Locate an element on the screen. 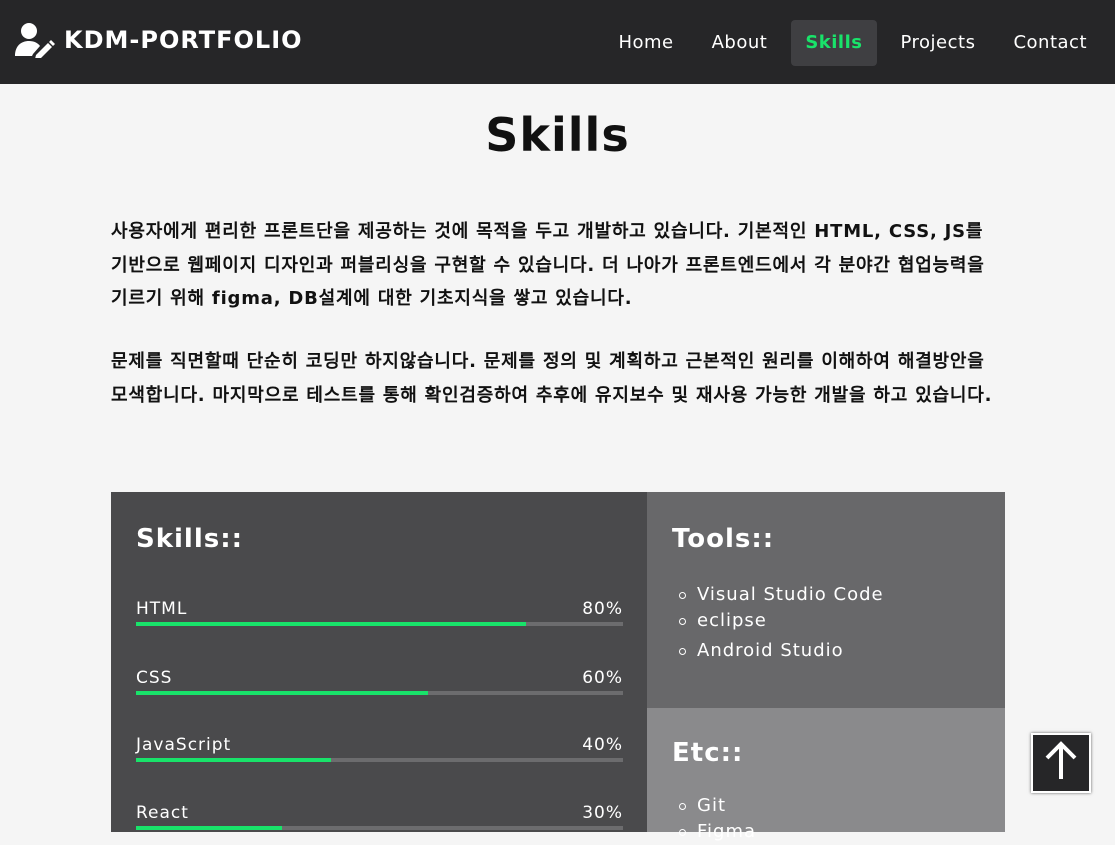  etc-list: Git Figma is located at coordinates (714, 819).